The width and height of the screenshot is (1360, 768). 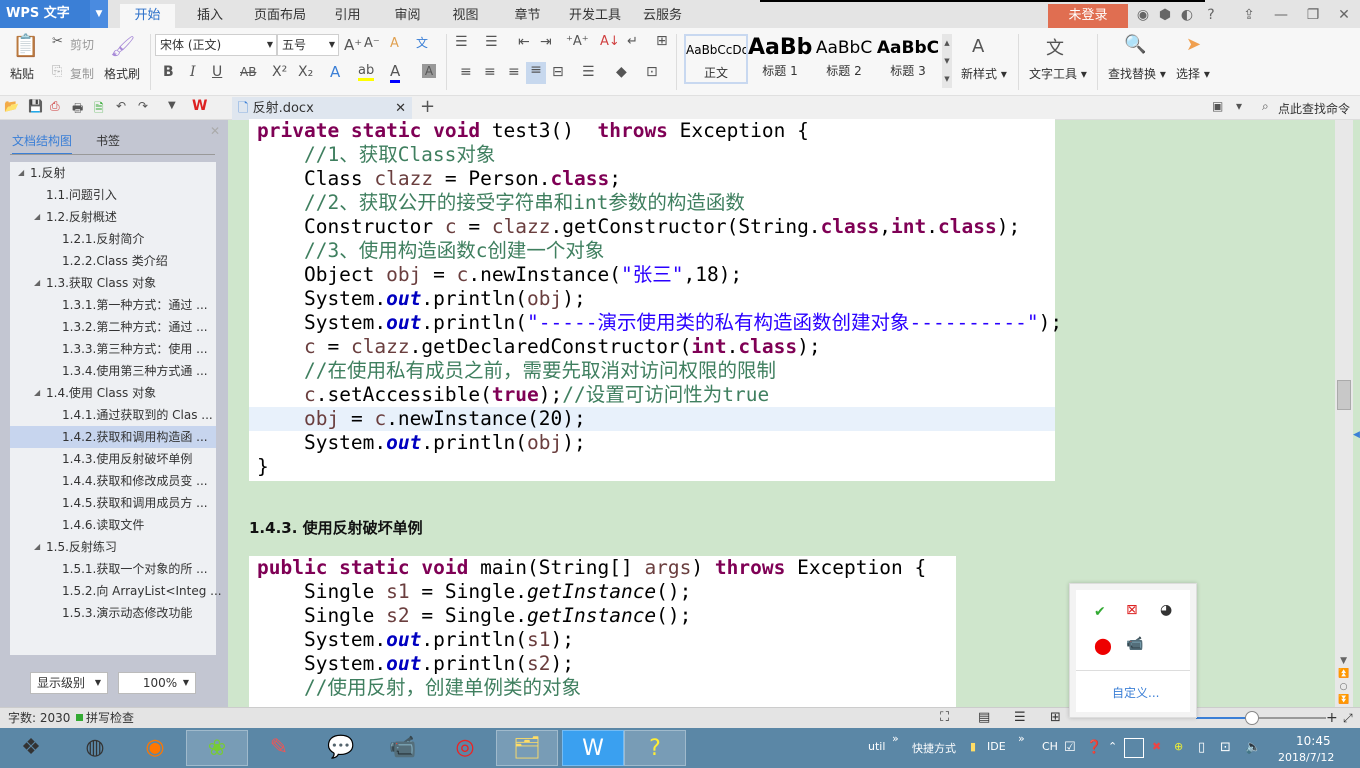 What do you see at coordinates (536, 73) in the screenshot?
I see `justify-icon: ≡` at bounding box center [536, 73].